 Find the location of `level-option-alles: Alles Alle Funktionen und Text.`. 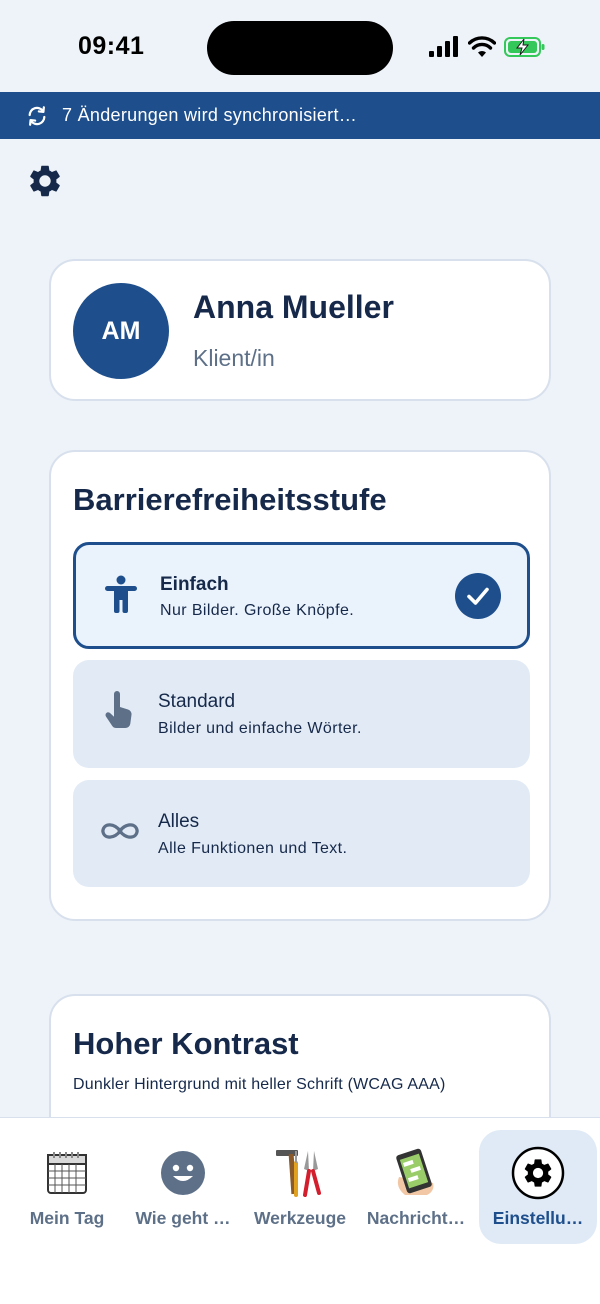

level-option-alles: Alles Alle Funktionen und Text. is located at coordinates (301, 833).